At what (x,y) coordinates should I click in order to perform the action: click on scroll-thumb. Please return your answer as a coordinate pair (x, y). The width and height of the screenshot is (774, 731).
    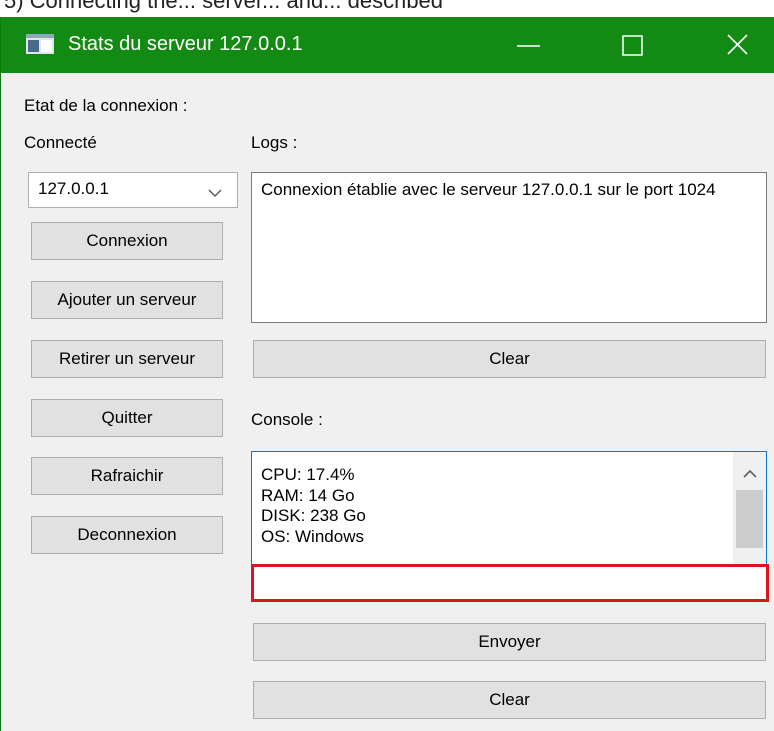
    Looking at the image, I should click on (749, 519).